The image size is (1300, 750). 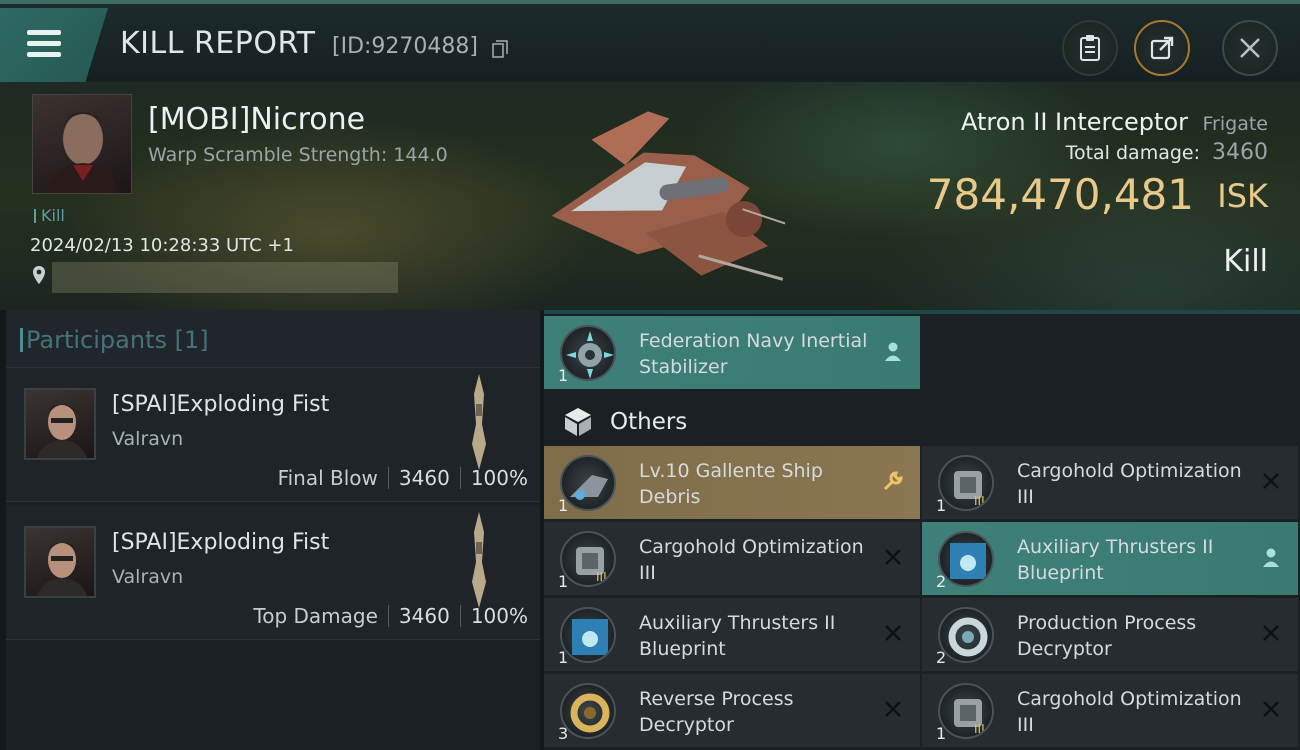 What do you see at coordinates (893, 481) in the screenshot?
I see `wrench-icon` at bounding box center [893, 481].